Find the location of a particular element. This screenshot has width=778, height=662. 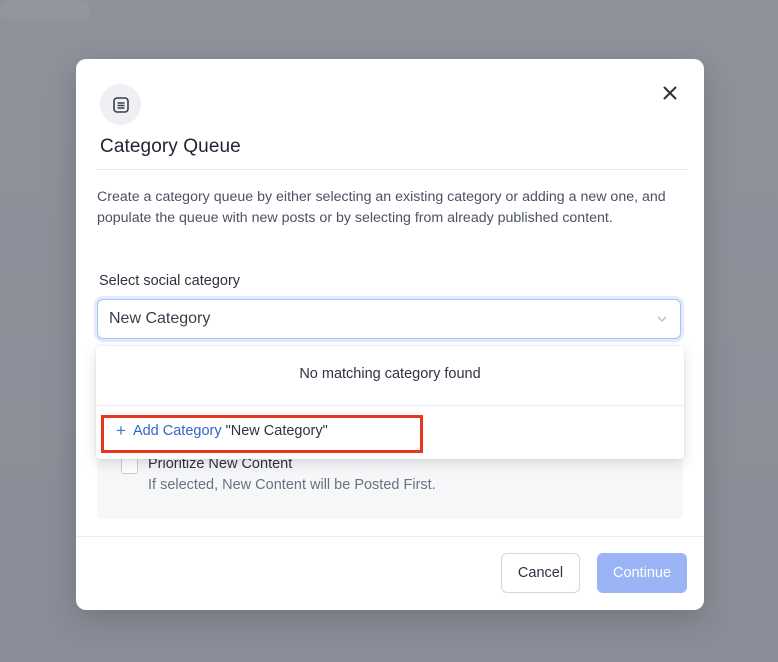

plus-icon: + is located at coordinates (121, 430).